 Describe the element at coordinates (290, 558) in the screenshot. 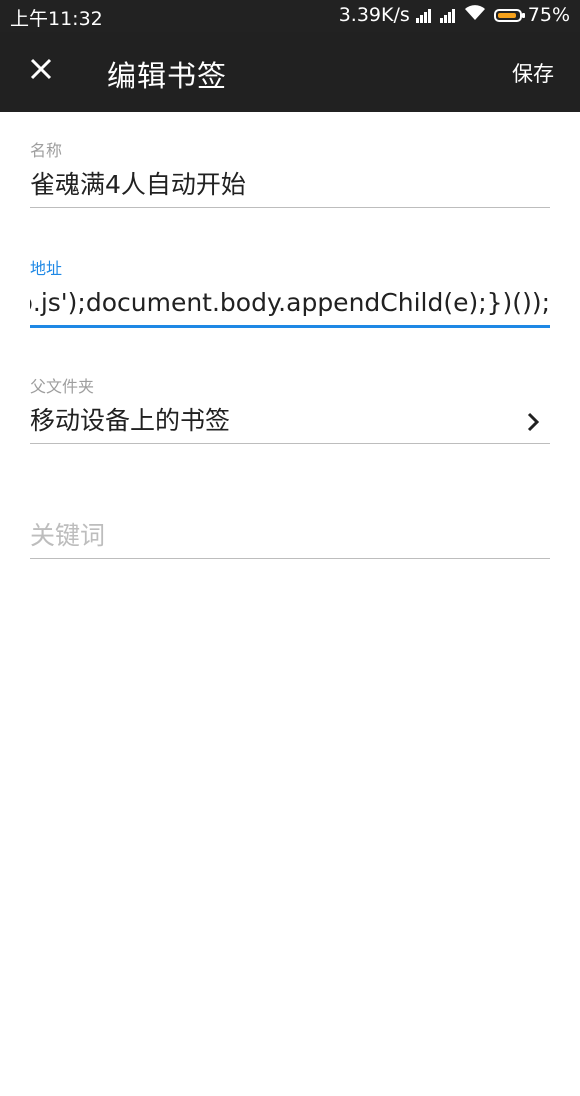

I see `keywords-underline` at that location.